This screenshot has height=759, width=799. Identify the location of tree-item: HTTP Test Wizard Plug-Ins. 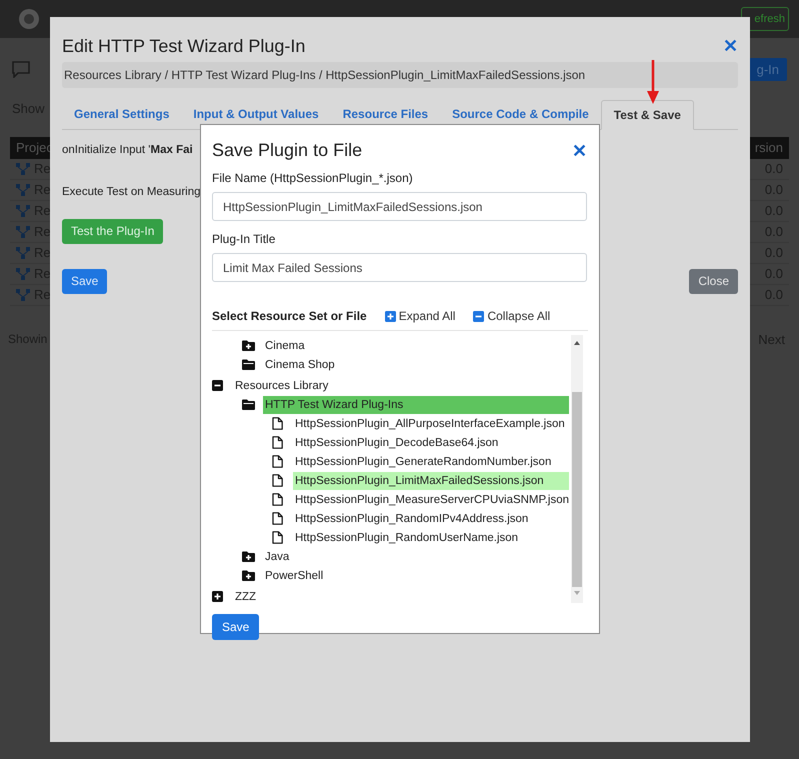
(416, 405).